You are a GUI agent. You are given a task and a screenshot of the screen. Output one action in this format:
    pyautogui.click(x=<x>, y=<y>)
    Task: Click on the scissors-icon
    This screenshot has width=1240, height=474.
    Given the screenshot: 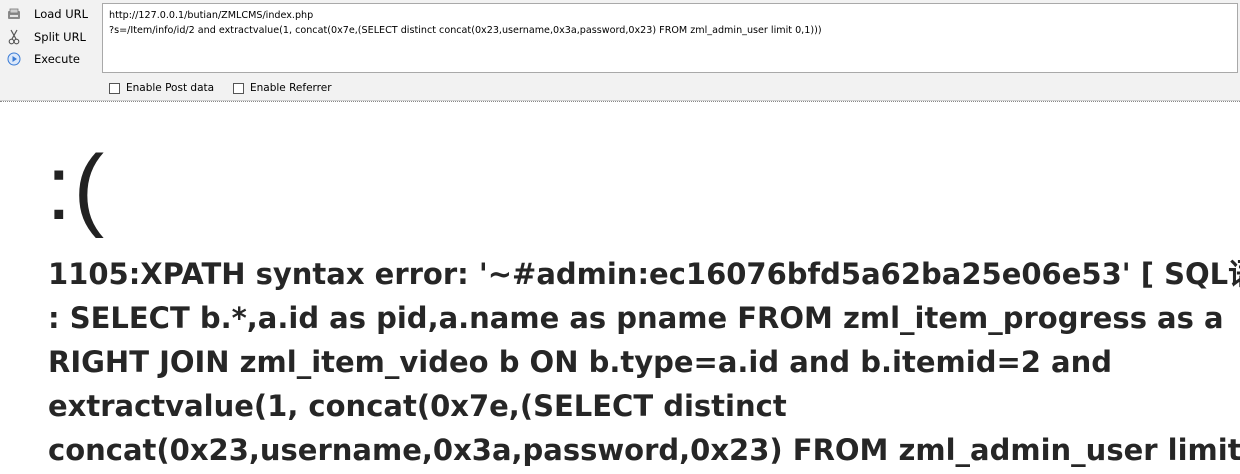 What is the action you would take?
    pyautogui.click(x=14, y=37)
    